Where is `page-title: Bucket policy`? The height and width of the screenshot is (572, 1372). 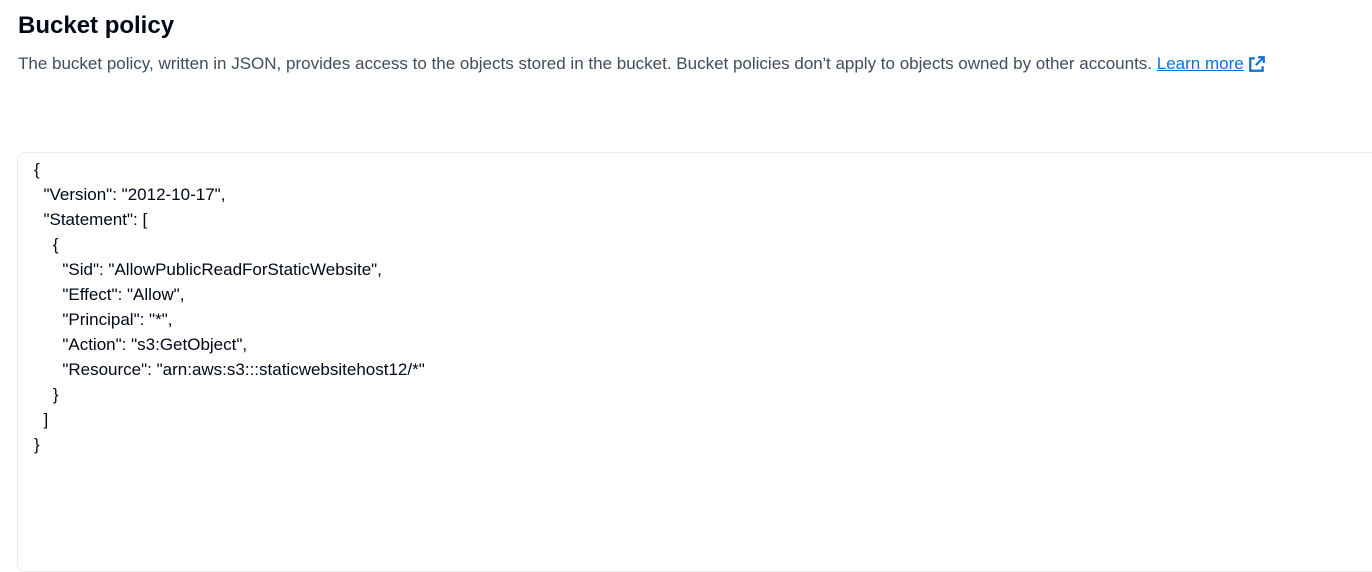
page-title: Bucket policy is located at coordinates (96, 25).